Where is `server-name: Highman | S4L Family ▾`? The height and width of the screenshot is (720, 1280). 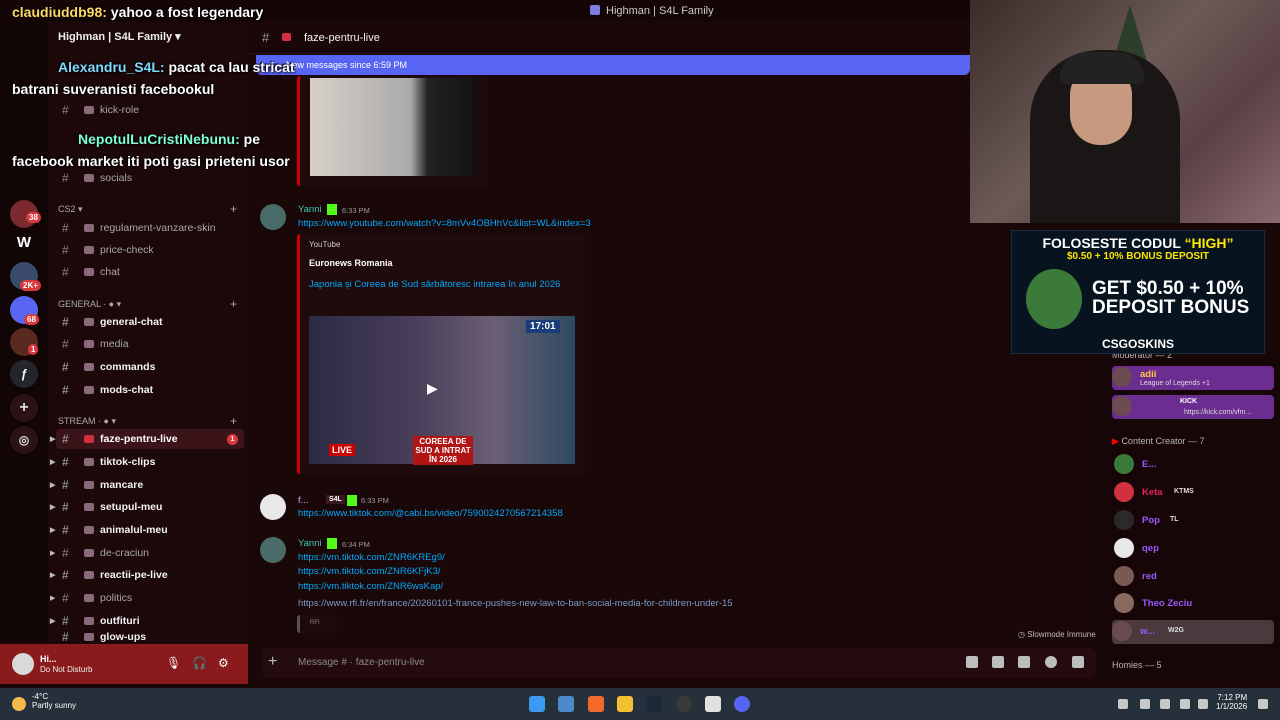 server-name: Highman | S4L Family ▾ is located at coordinates (119, 36).